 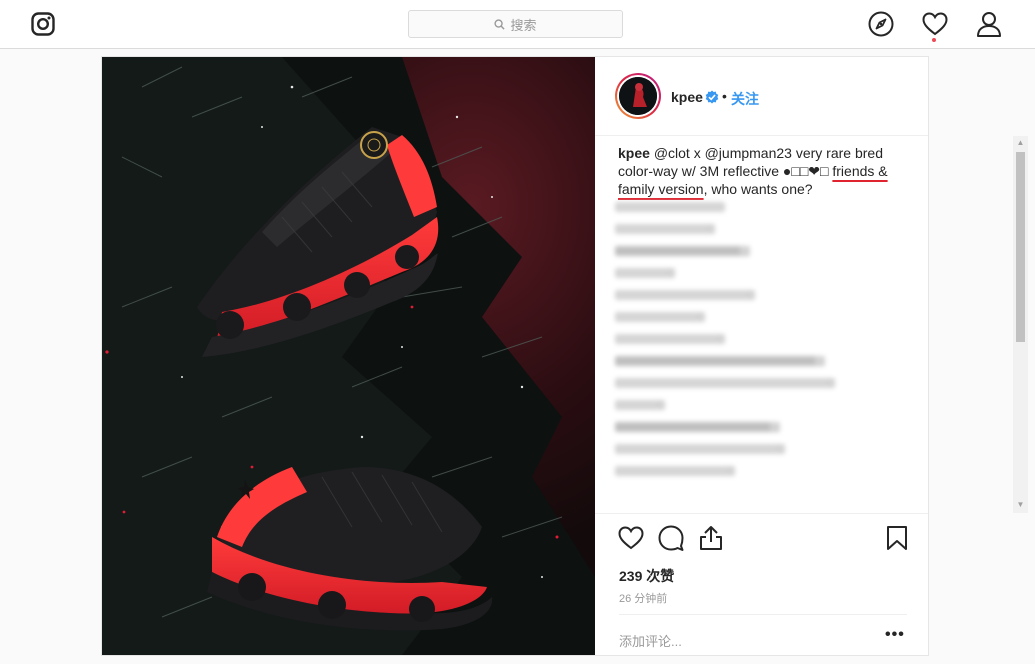 I want to click on likes-count: 239 次赞, so click(x=646, y=576).